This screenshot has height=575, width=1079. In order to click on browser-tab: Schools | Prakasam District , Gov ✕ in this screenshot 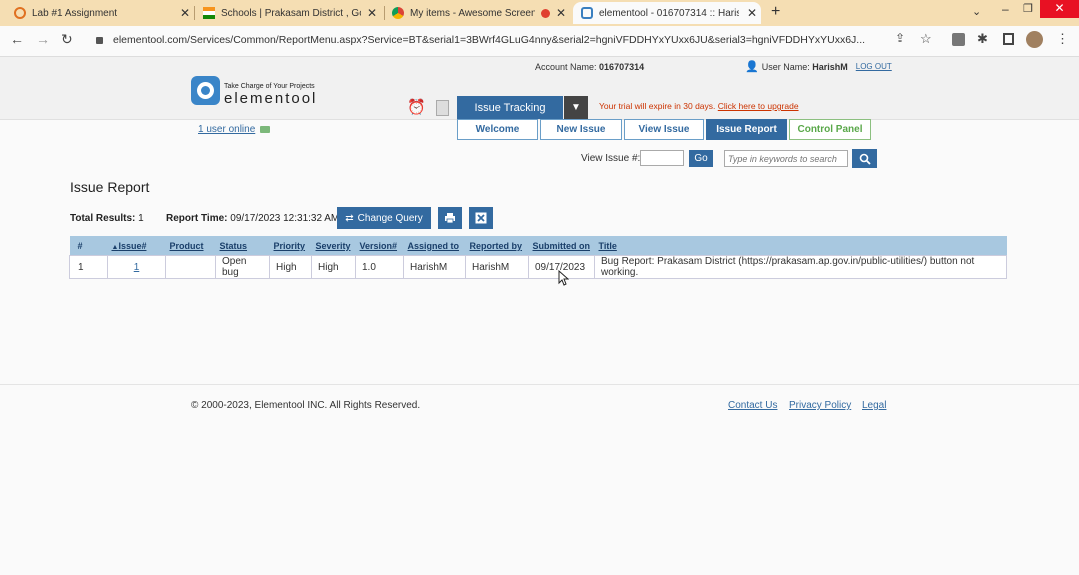, I will do `click(292, 13)`.